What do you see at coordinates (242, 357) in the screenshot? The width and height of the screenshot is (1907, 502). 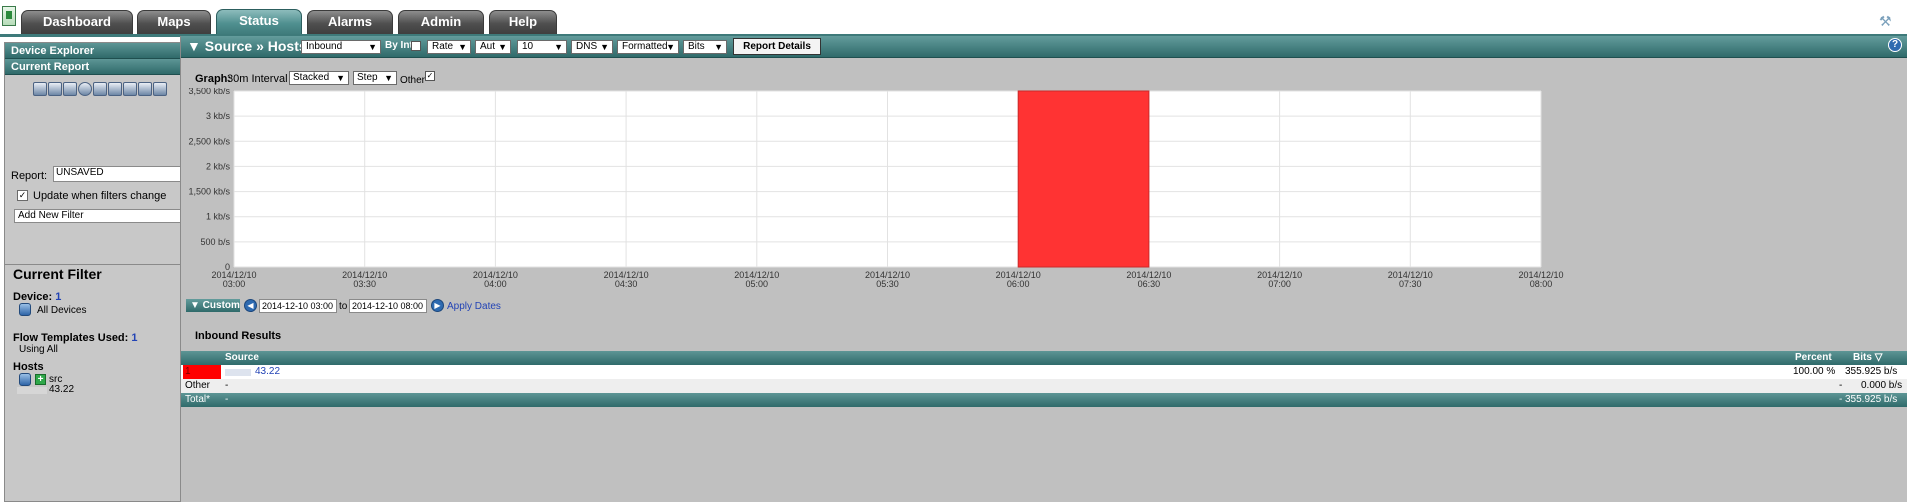 I see `col-source: Source` at bounding box center [242, 357].